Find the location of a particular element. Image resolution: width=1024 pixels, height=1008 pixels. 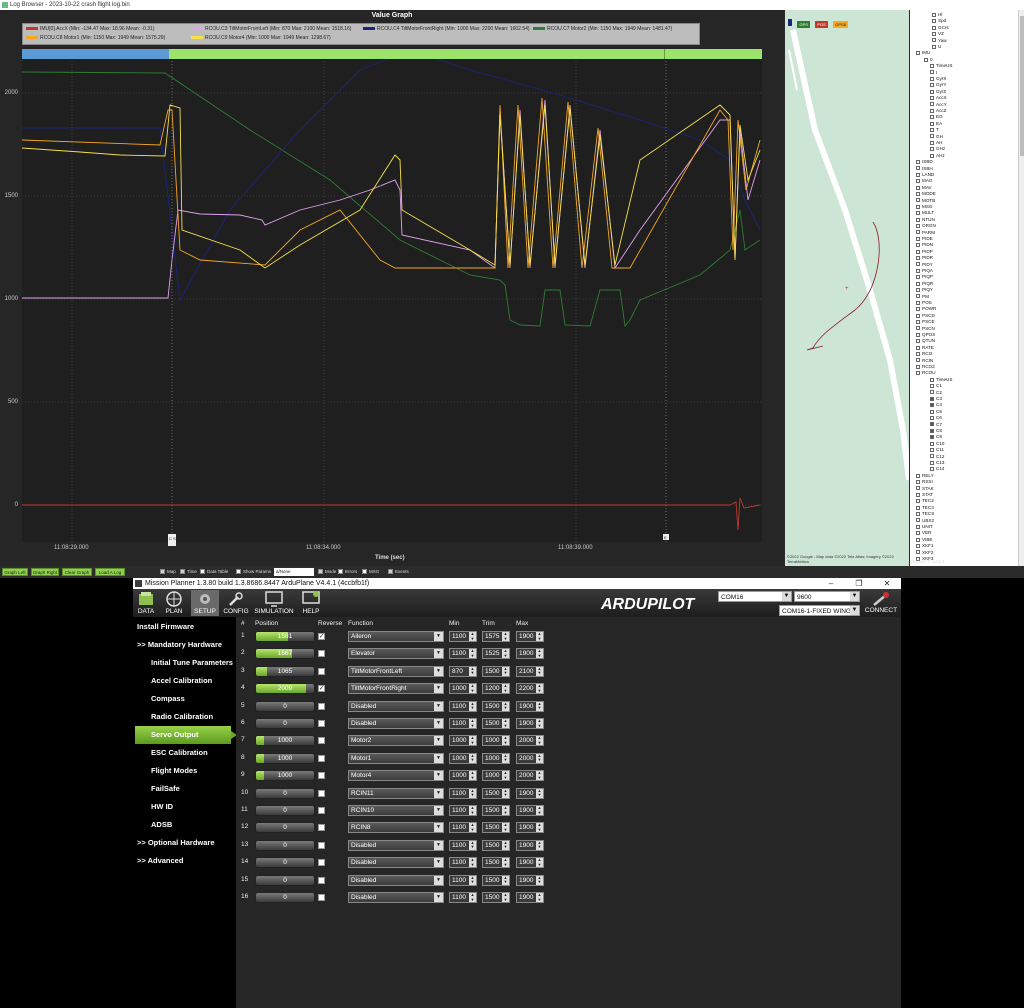

tree-node: STAT is located at coordinates (924, 495).